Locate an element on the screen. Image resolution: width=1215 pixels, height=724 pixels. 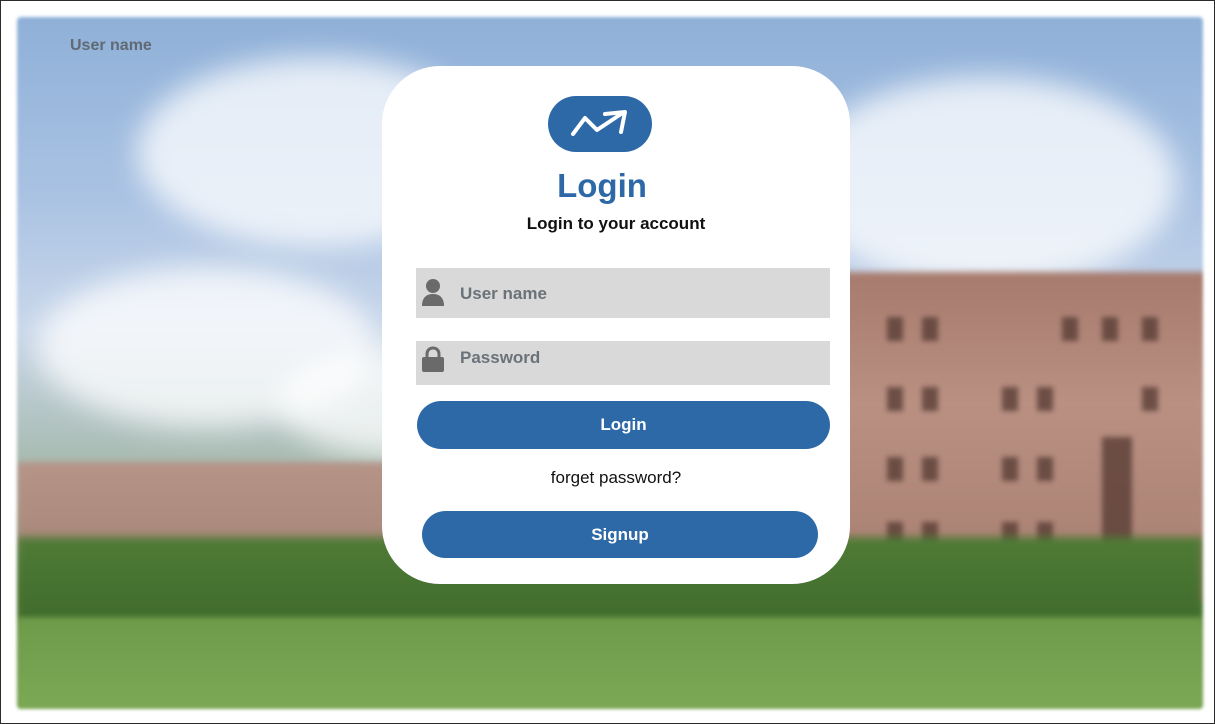
trend-arrow-icon-glyph is located at coordinates (599, 123).